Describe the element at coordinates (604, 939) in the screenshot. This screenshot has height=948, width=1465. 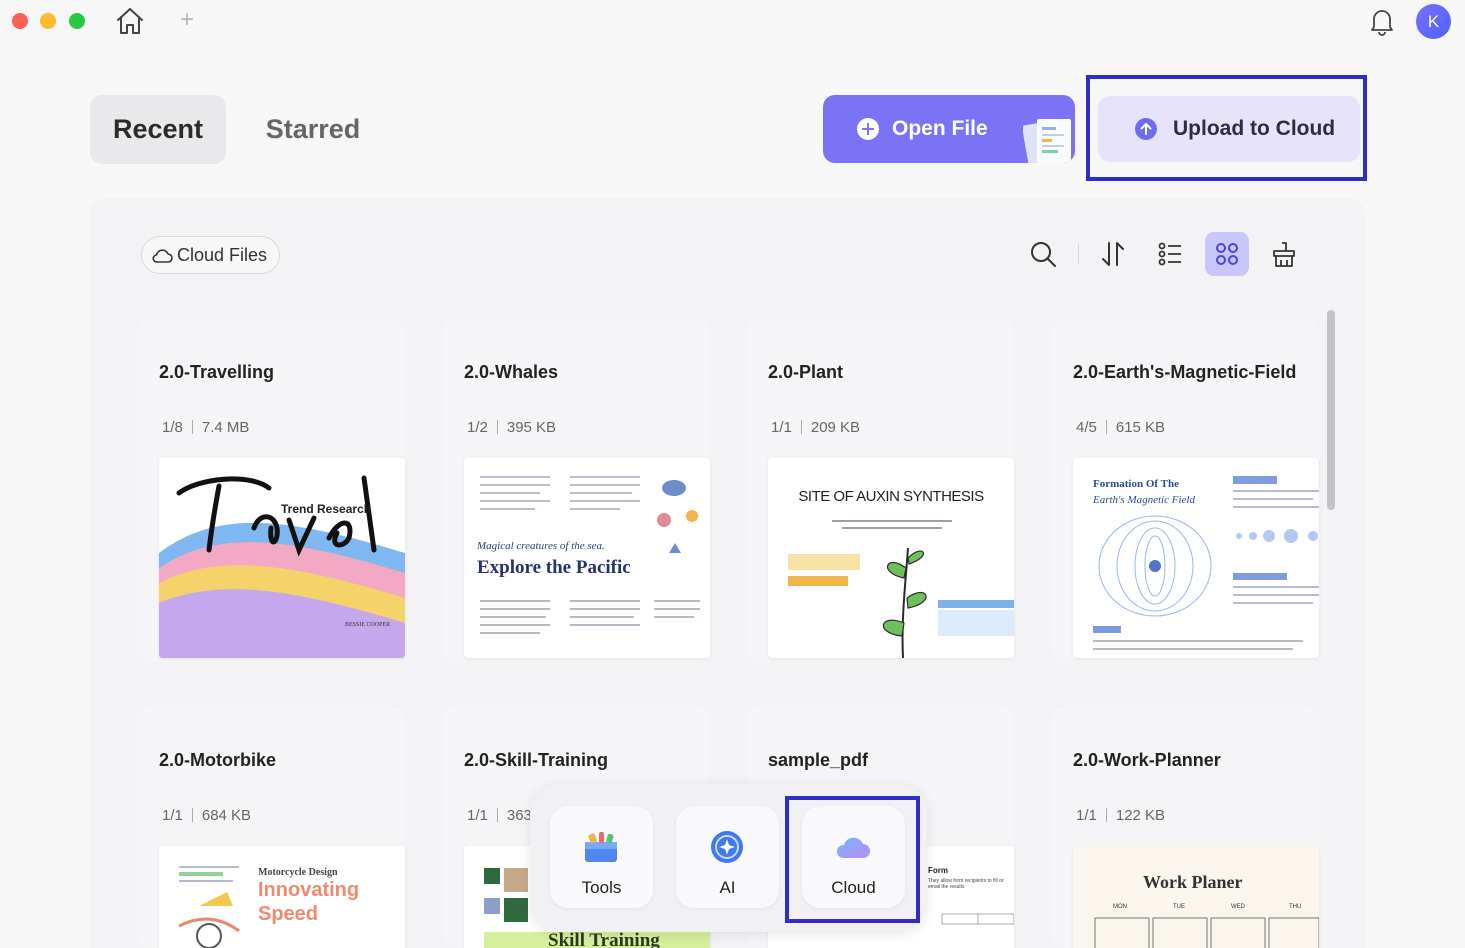
I see `skill-title: Skill Training` at that location.